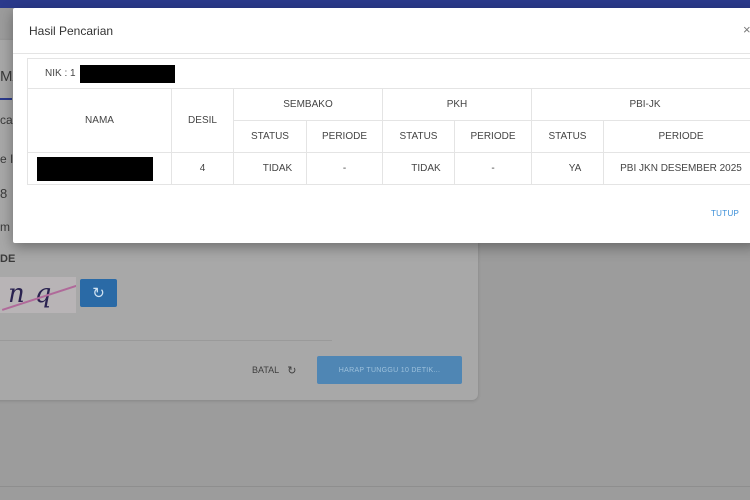  I want to click on table-header-row: NAMA DESIL SEMBAKO PKH PBI-JK, so click(388, 120).